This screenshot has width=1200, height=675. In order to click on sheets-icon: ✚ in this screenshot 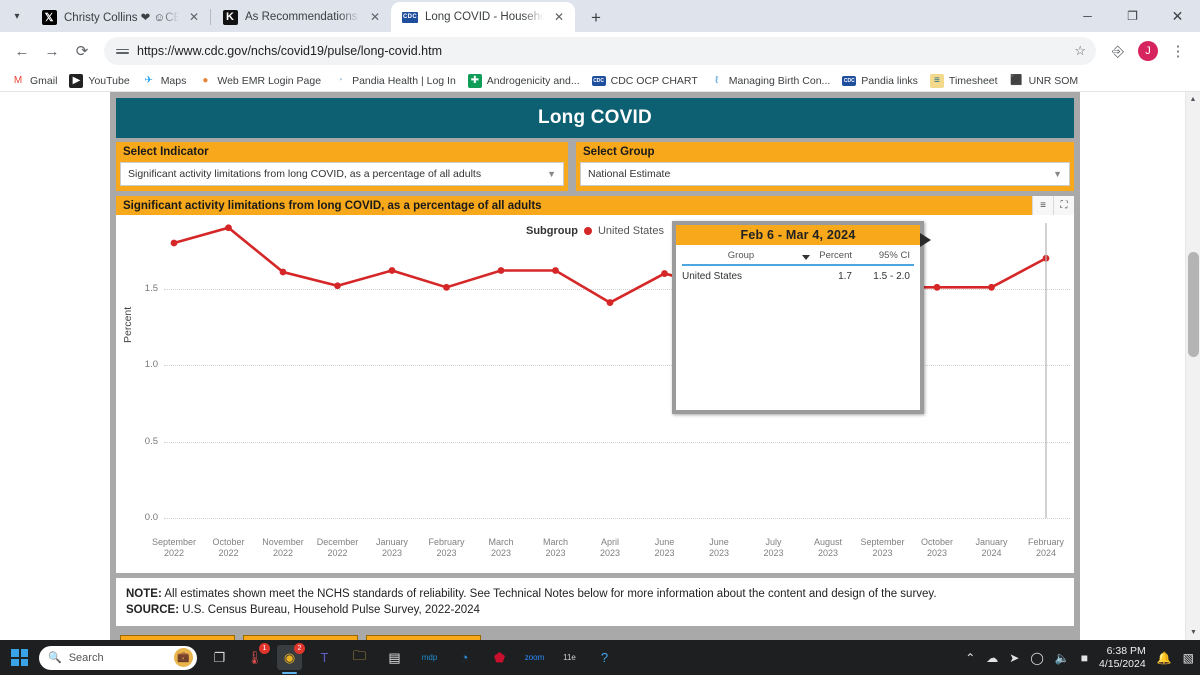, I will do `click(474, 80)`.